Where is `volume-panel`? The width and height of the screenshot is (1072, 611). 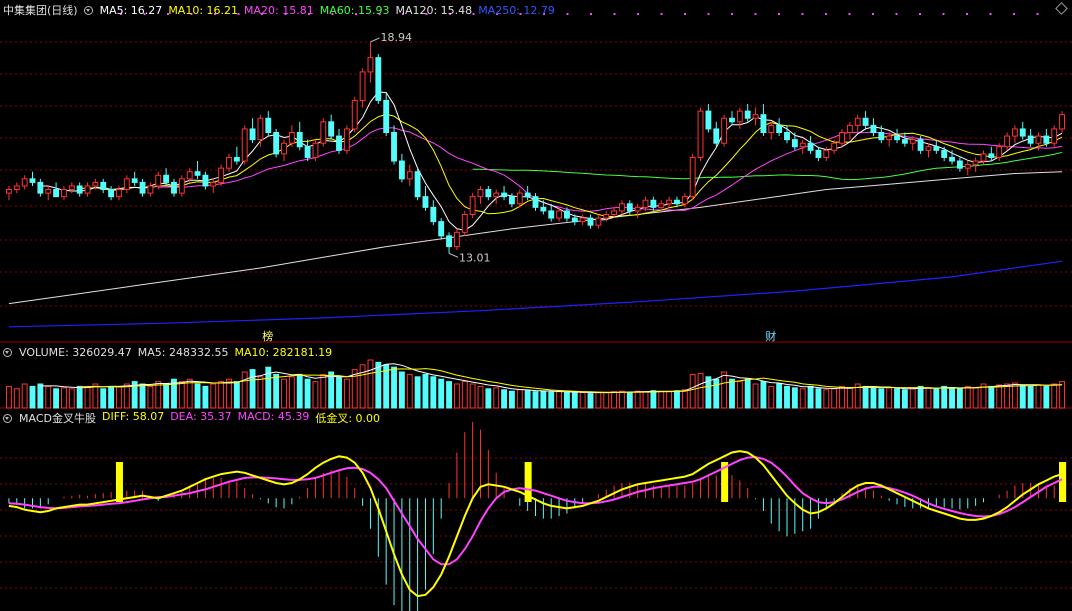 volume-panel is located at coordinates (535, 384).